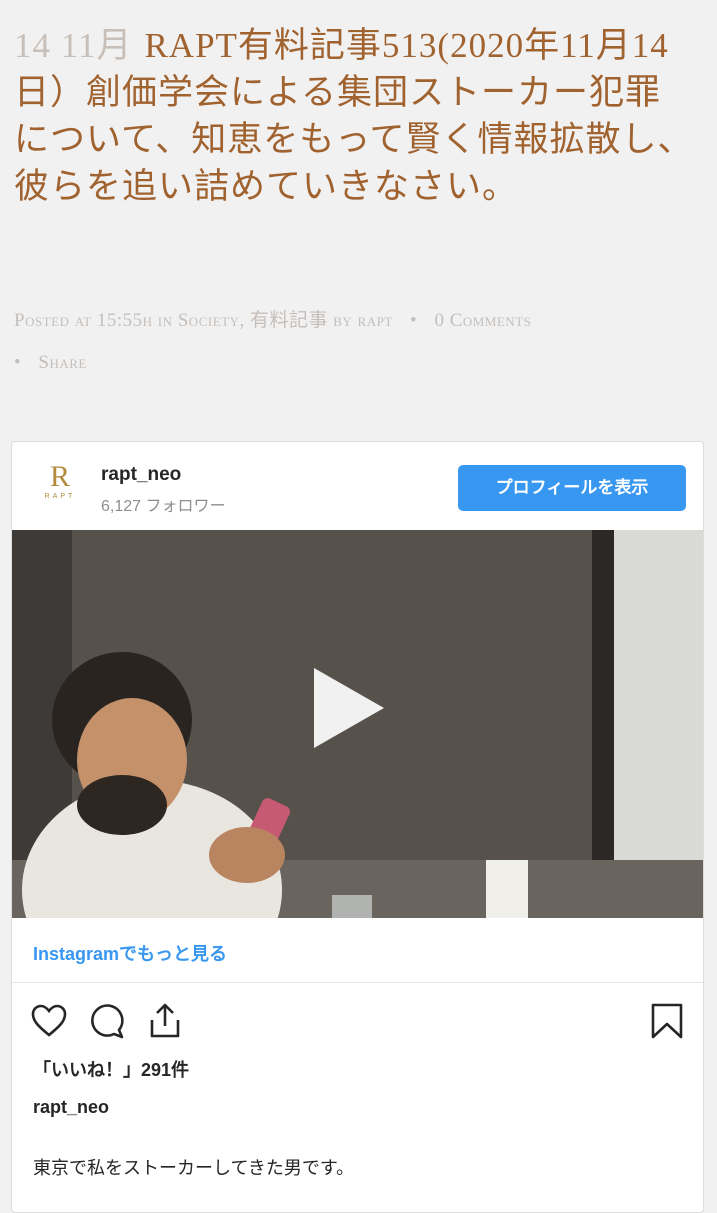  Describe the element at coordinates (111, 1069) in the screenshot. I see `like-count: 「いいね！」291件` at that location.